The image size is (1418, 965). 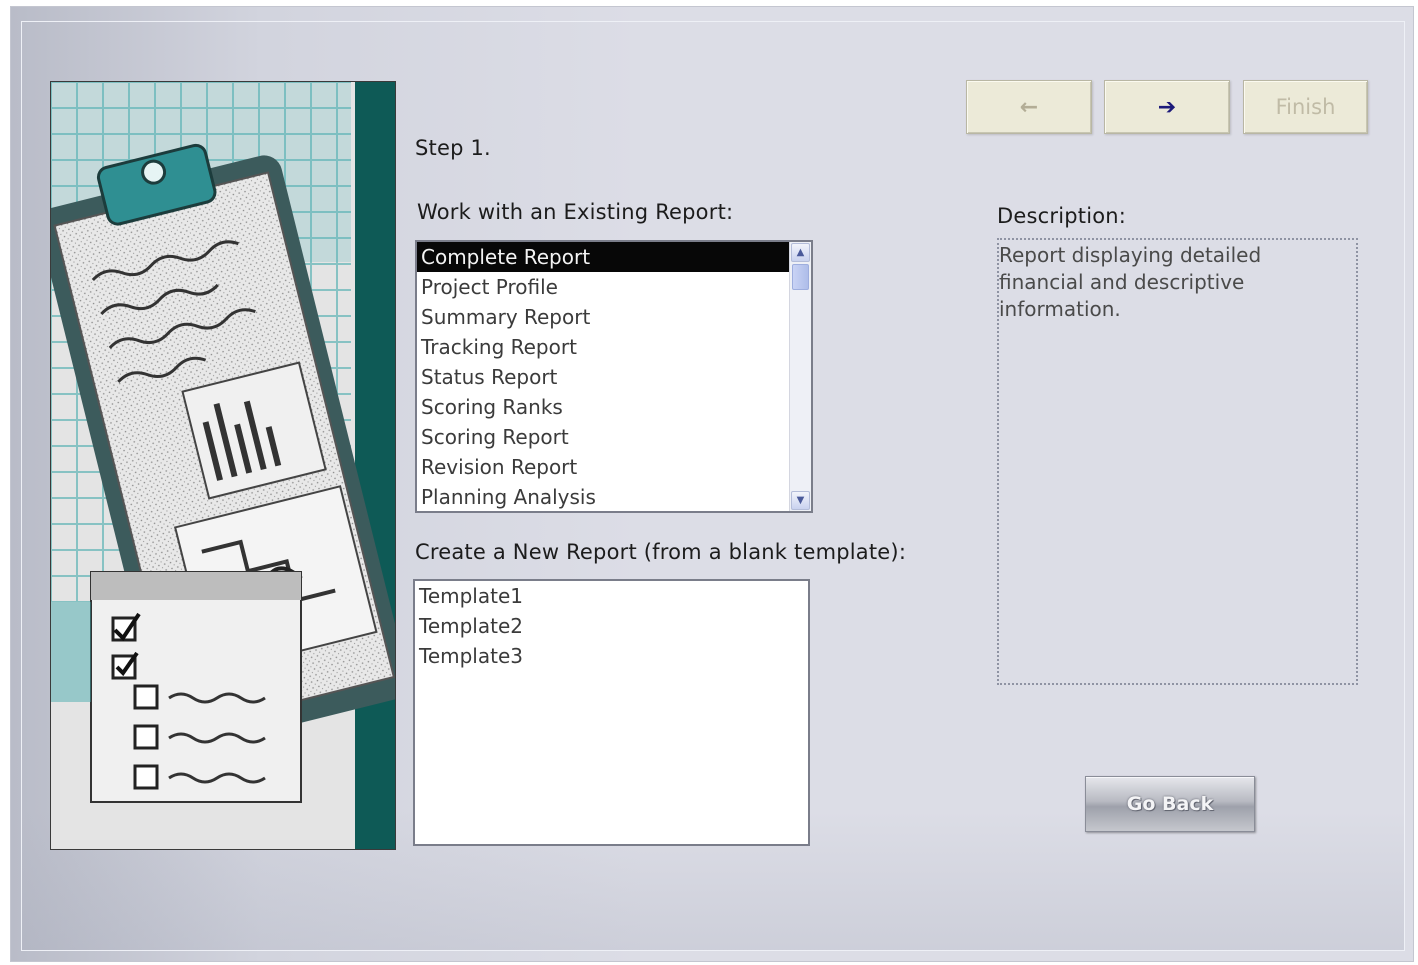 What do you see at coordinates (1062, 216) in the screenshot?
I see `description-label: Description:` at bounding box center [1062, 216].